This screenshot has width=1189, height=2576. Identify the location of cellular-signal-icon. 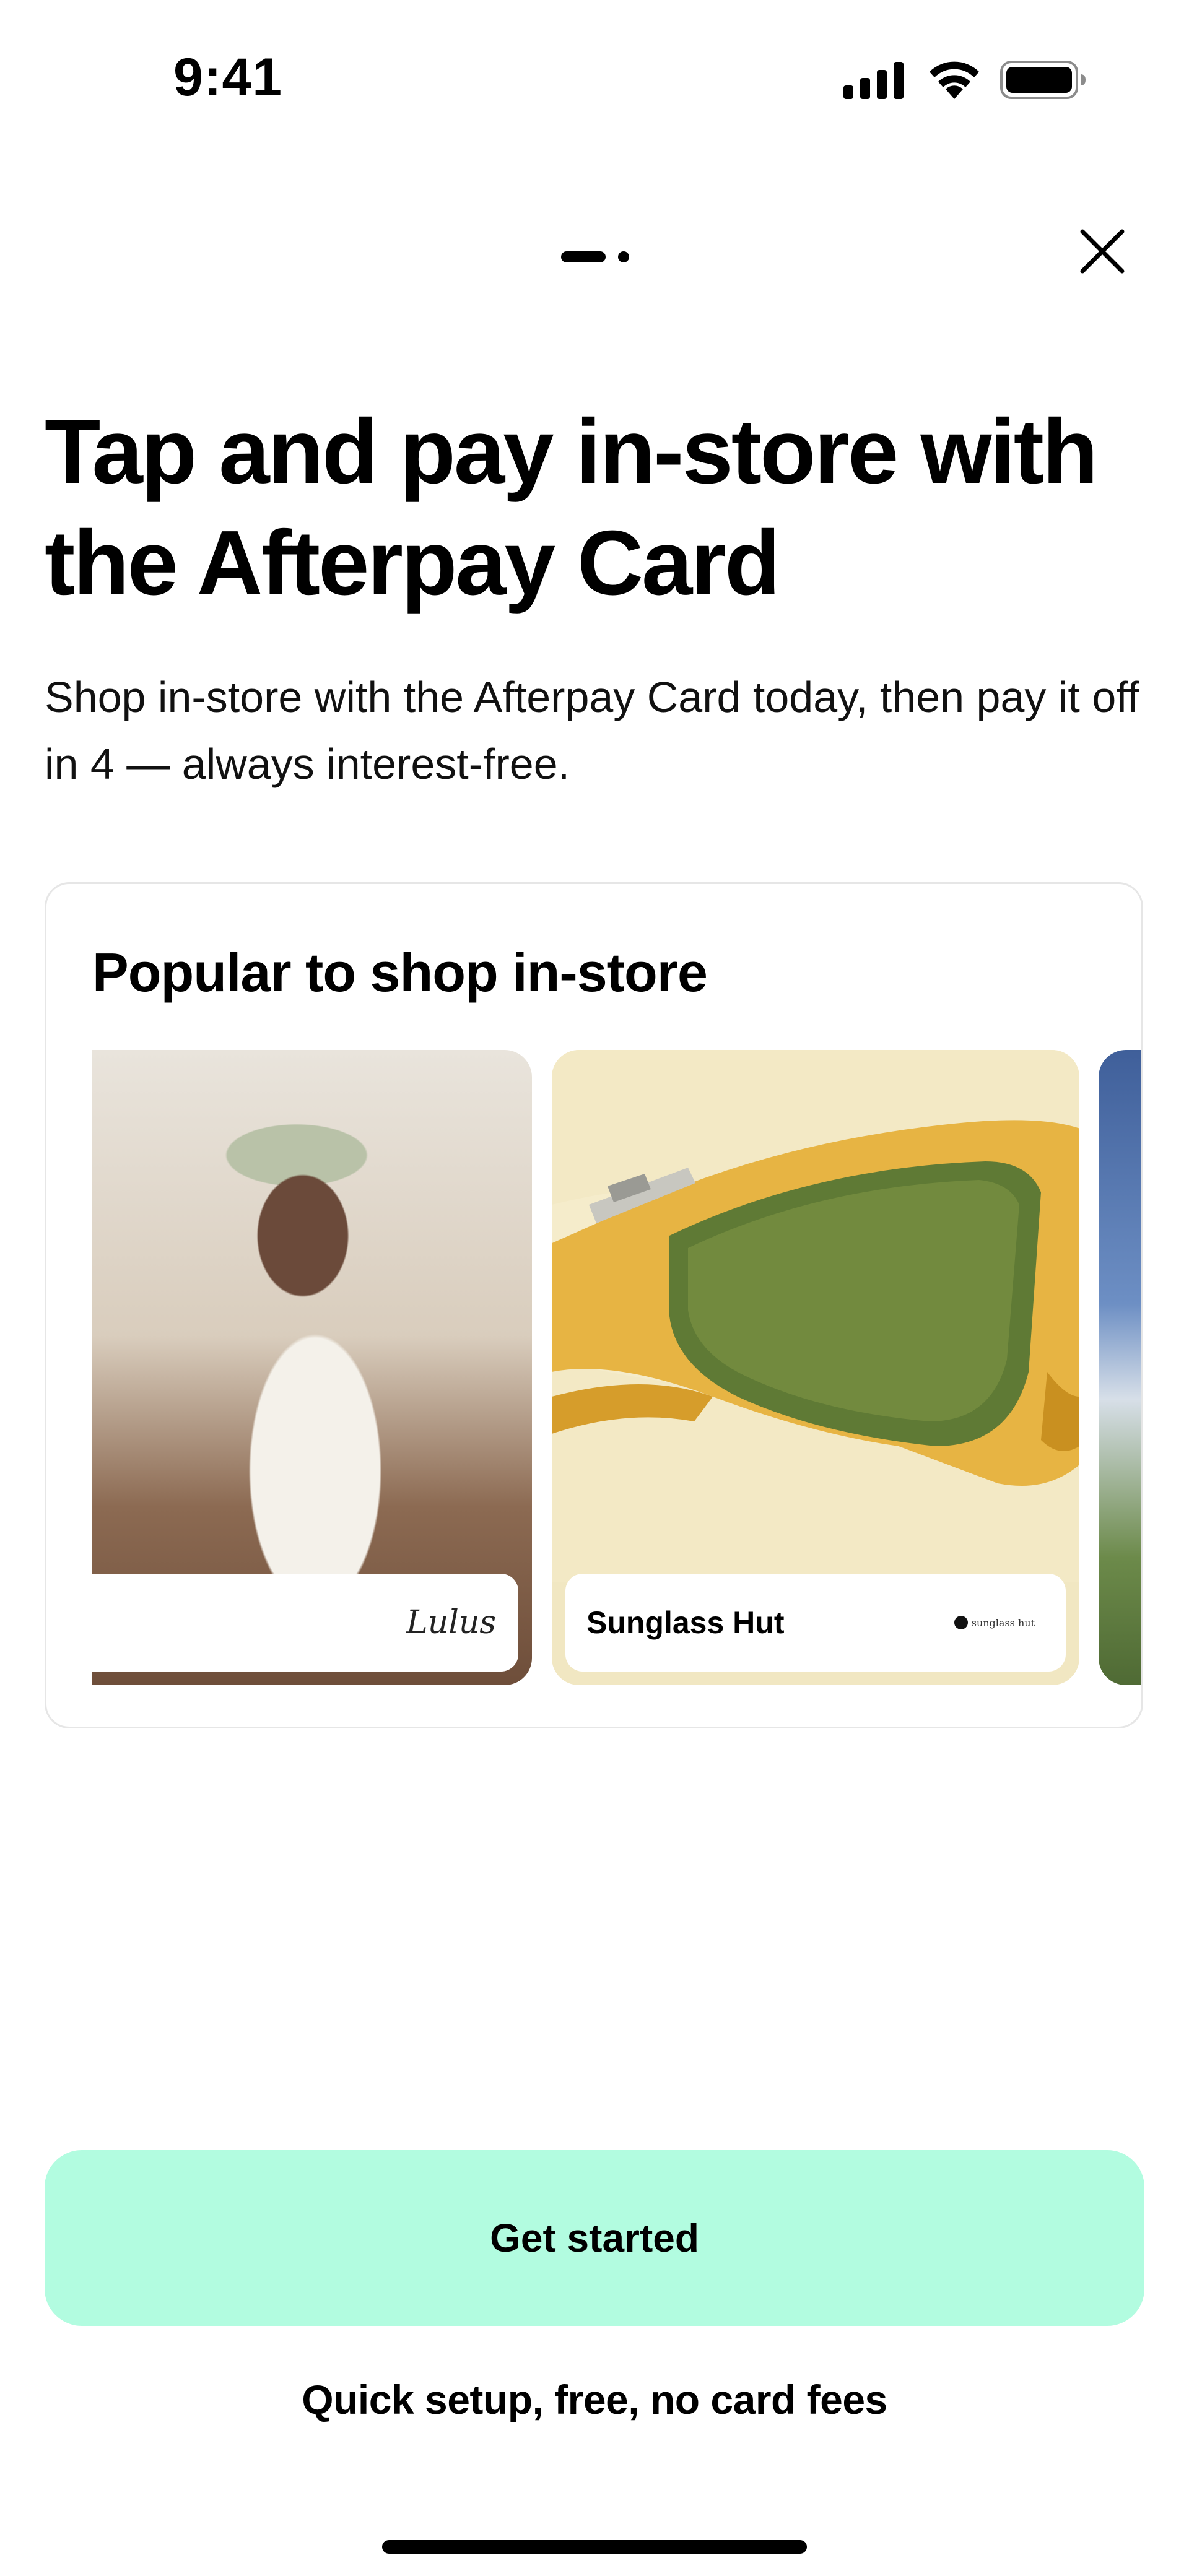
(873, 80).